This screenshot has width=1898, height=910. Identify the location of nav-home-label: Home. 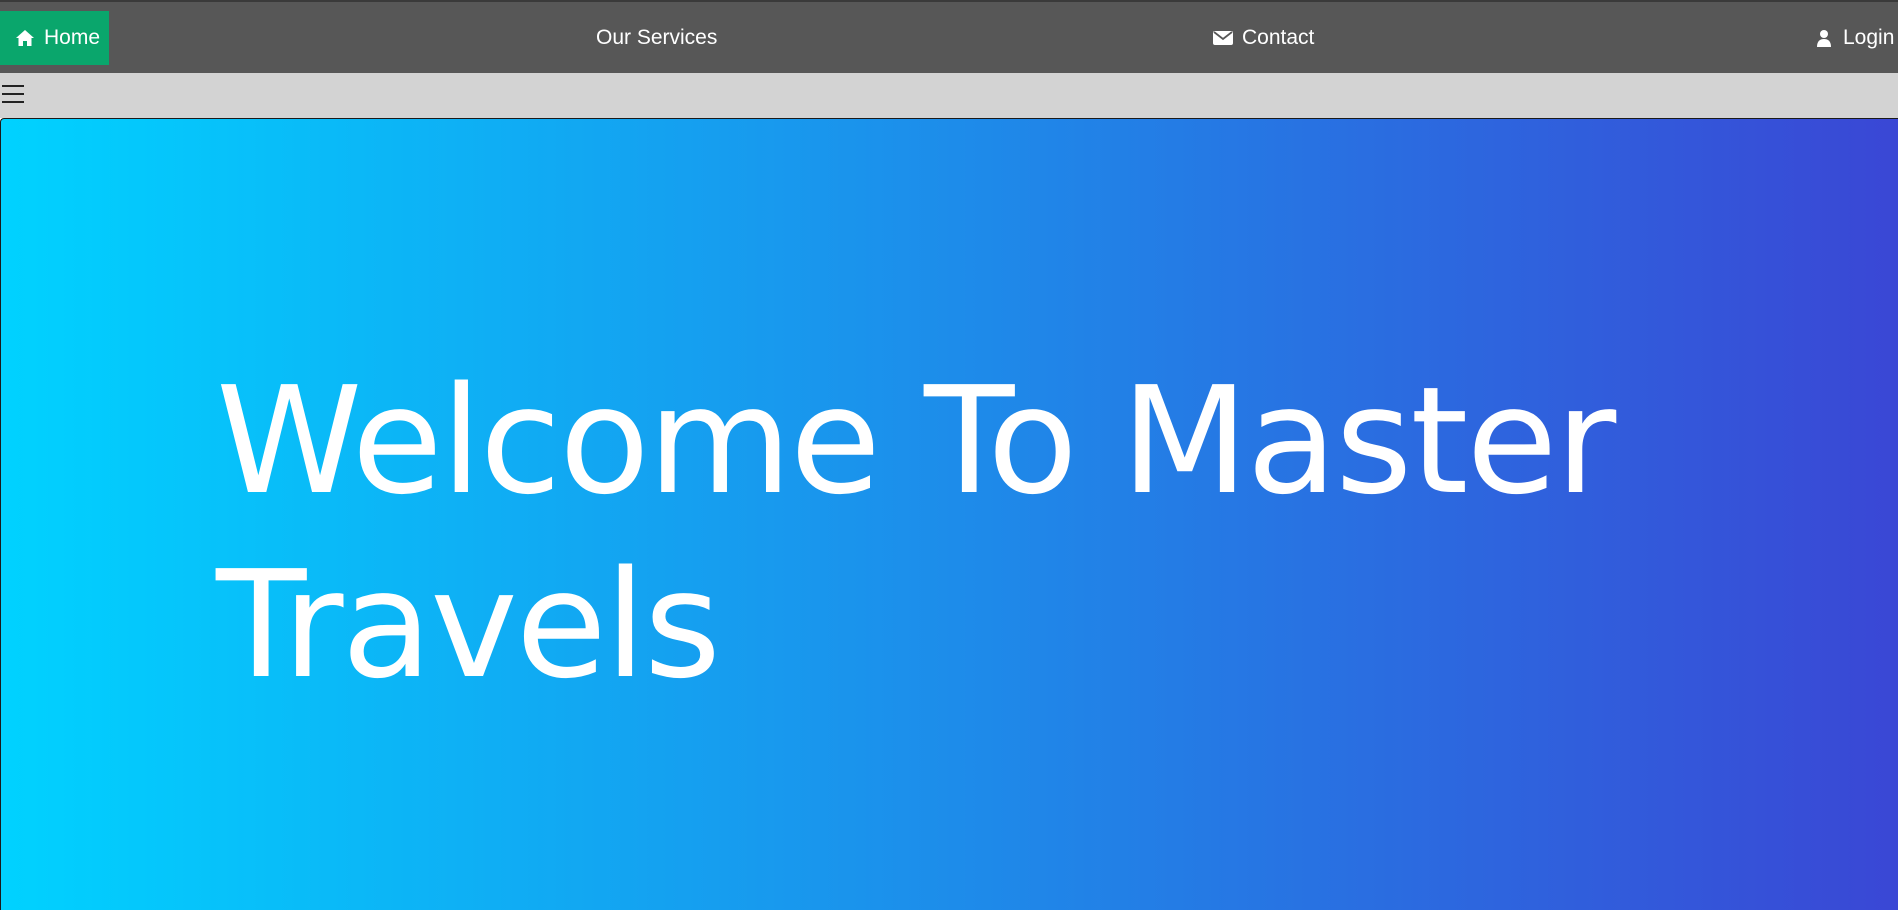
(72, 37).